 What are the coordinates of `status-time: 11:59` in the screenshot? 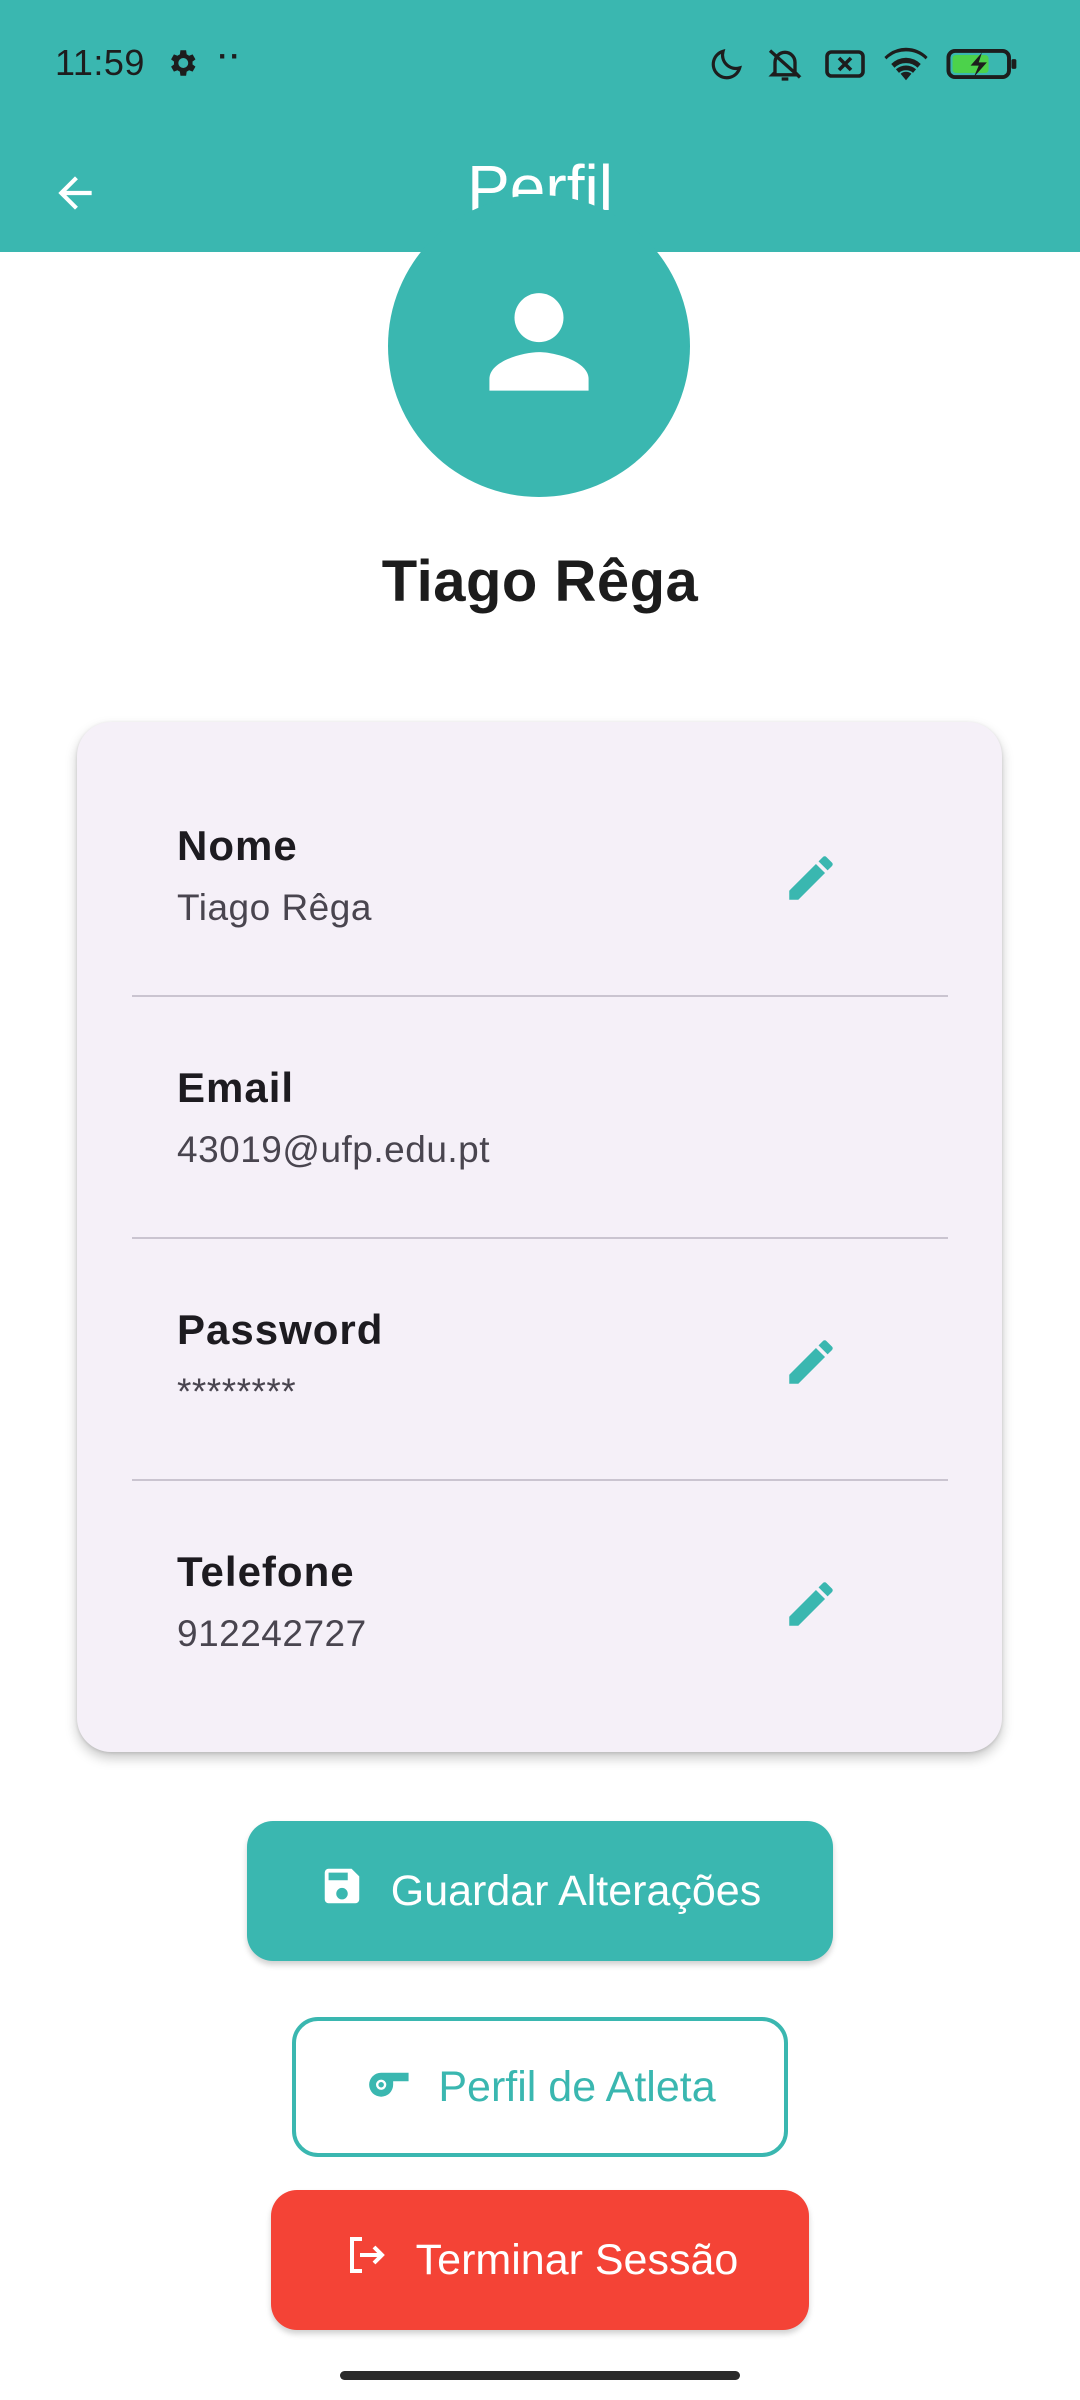 It's located at (100, 62).